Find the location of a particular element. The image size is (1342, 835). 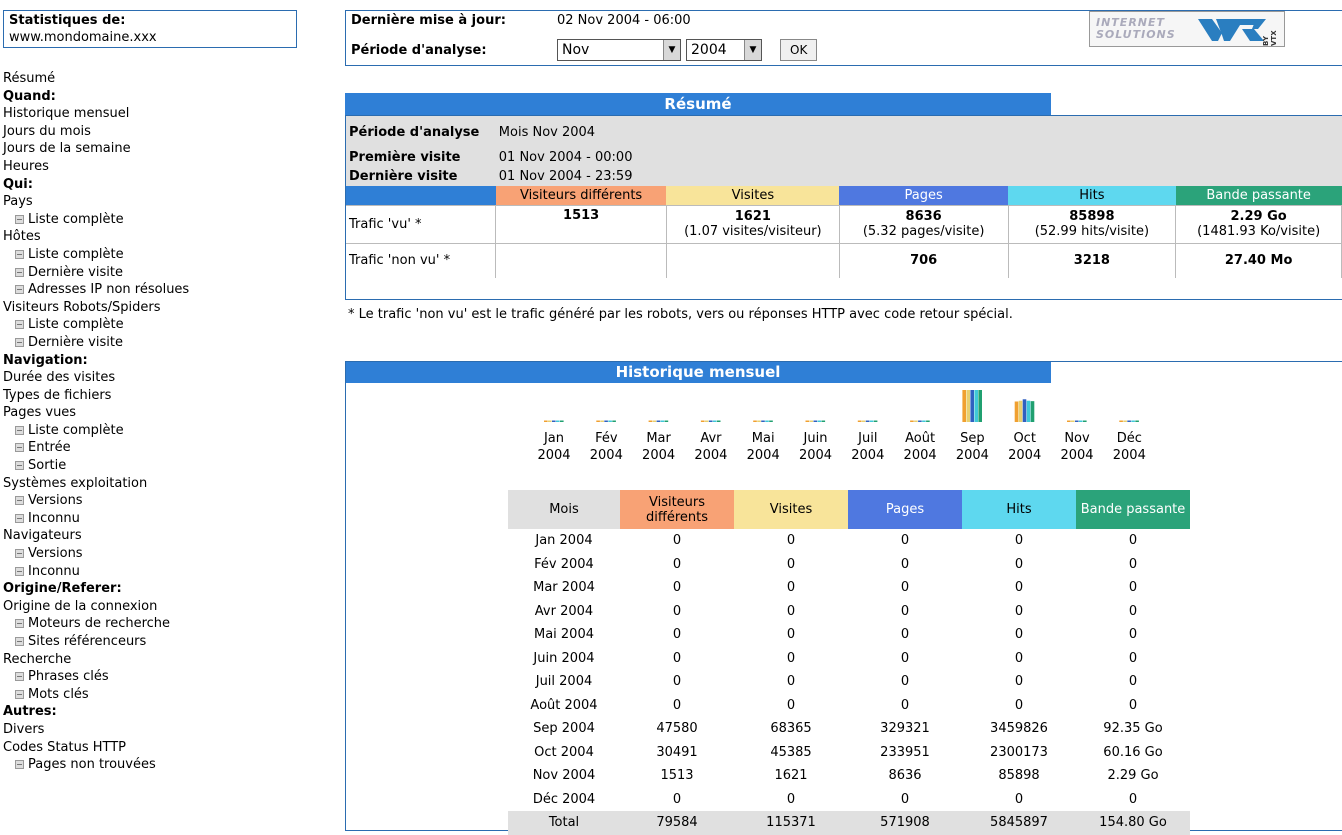

month-cell: Oct 2004 is located at coordinates (564, 752).